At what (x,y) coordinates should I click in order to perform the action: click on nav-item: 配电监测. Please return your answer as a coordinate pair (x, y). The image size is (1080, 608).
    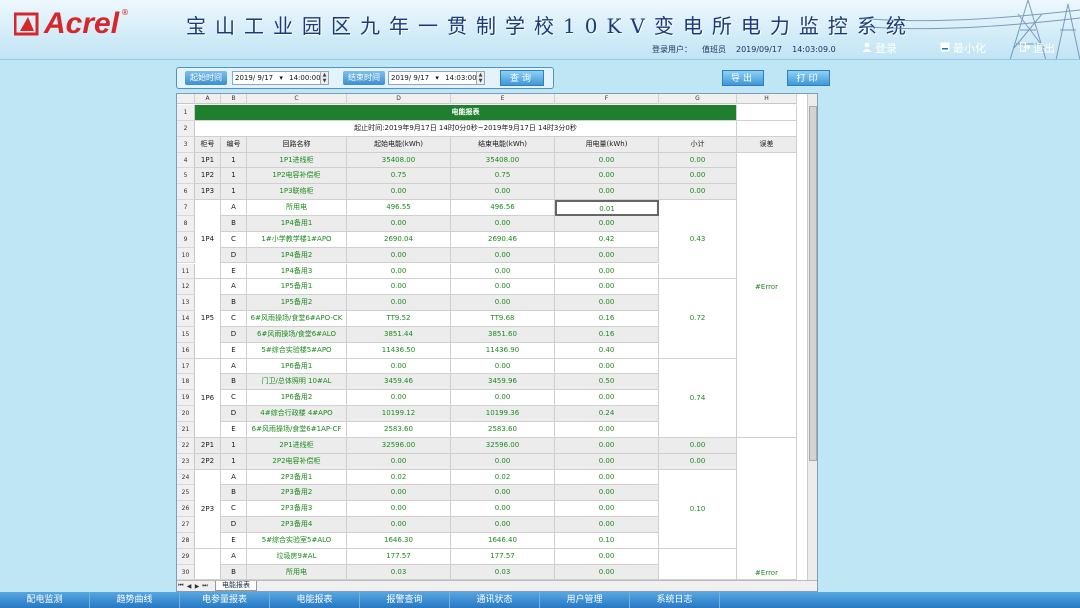
    Looking at the image, I should click on (45, 600).